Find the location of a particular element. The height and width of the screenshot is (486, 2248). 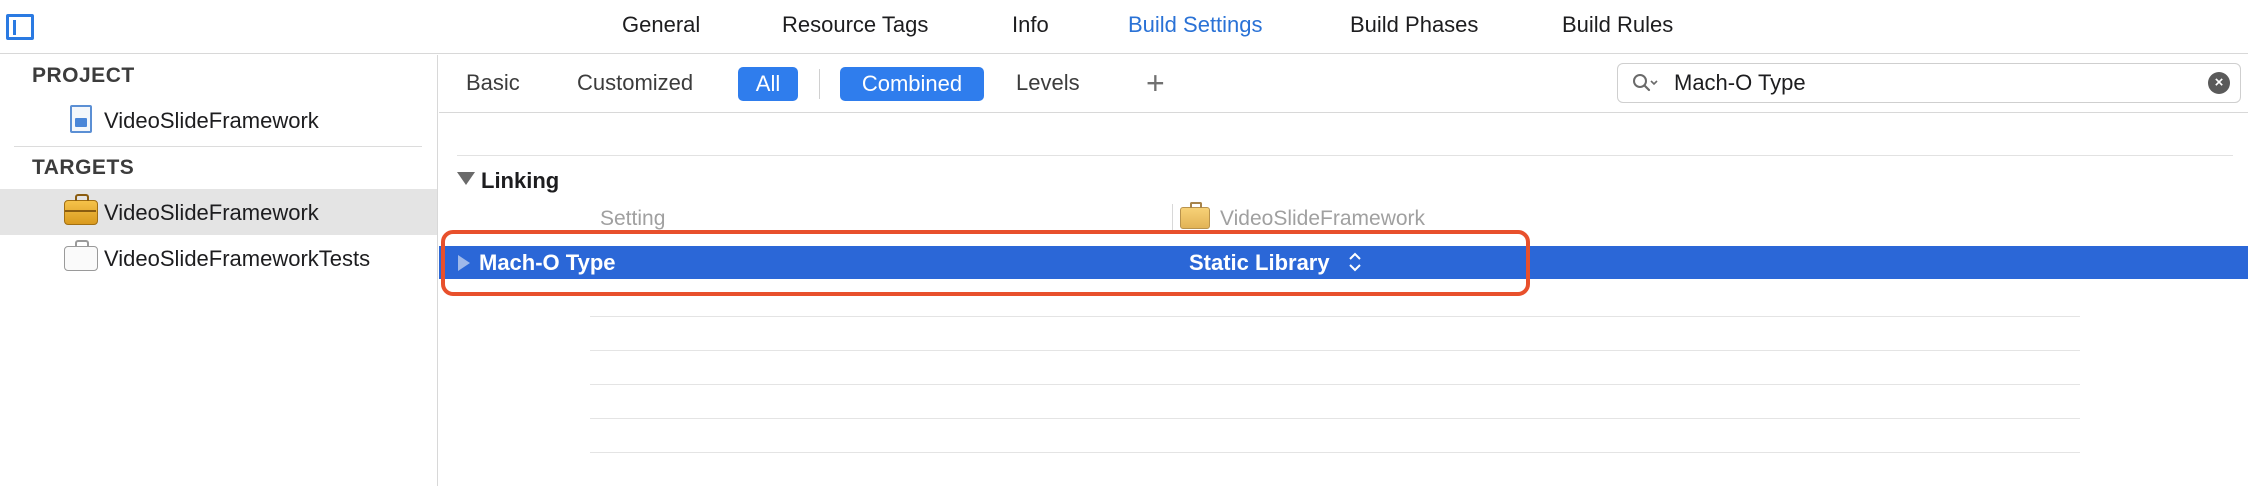

test-bundle-icon is located at coordinates (81, 255).